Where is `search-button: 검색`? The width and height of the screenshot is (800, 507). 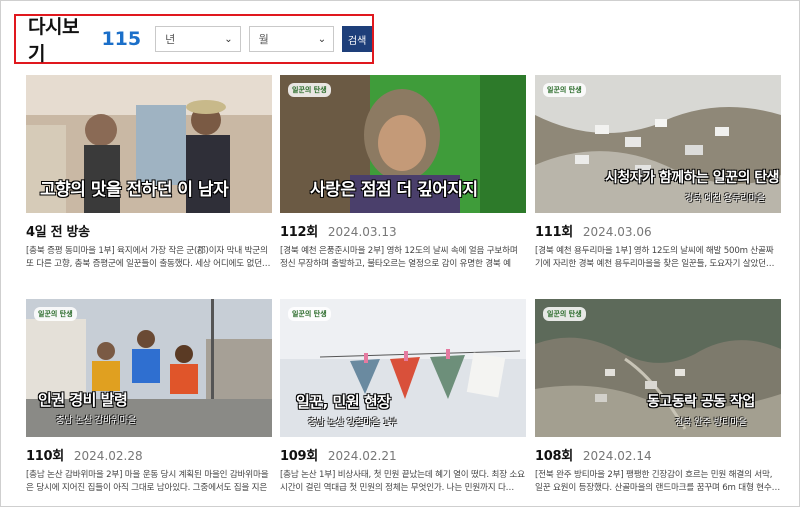 search-button: 검색 is located at coordinates (357, 39).